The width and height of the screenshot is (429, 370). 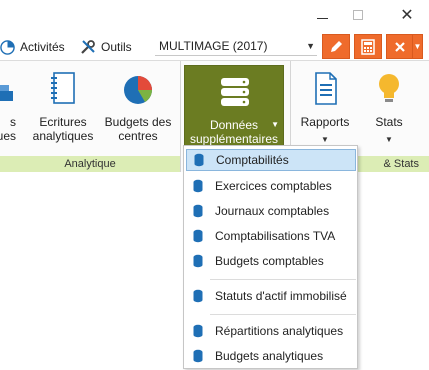 I want to click on edit-button, so click(x=336, y=46).